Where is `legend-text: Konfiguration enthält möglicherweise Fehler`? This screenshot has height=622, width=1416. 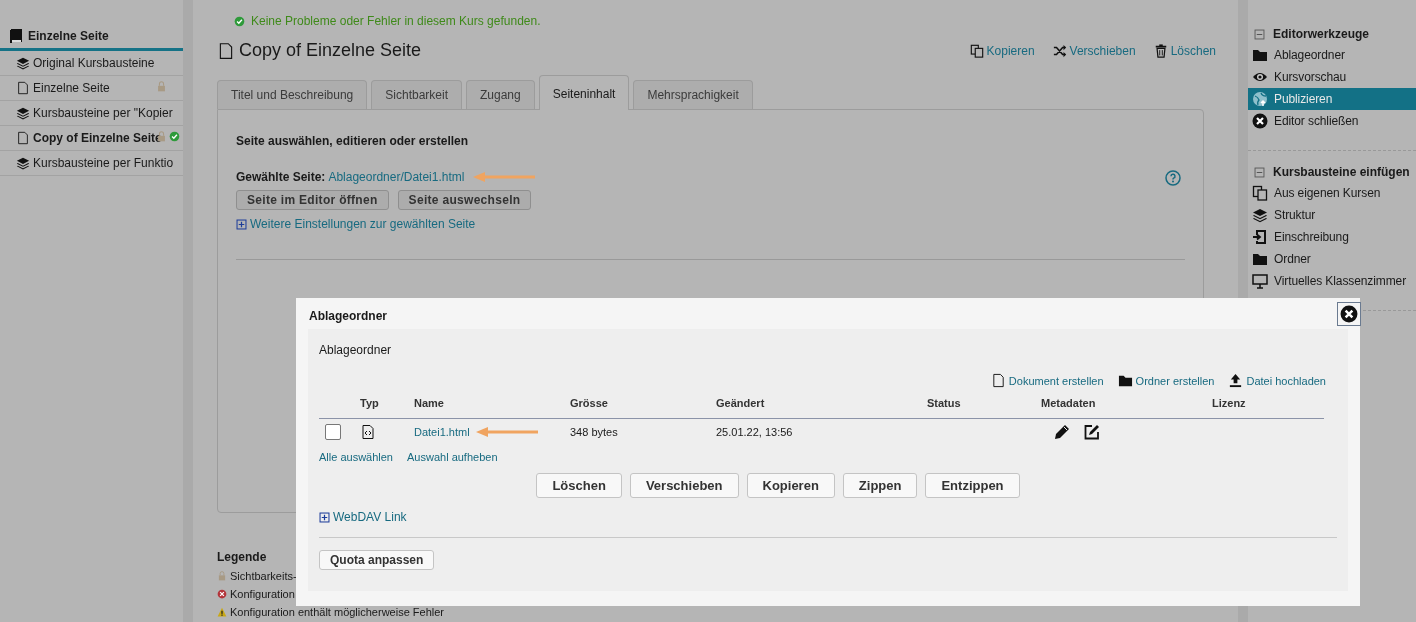 legend-text: Konfiguration enthält möglicherweise Fehler is located at coordinates (337, 612).